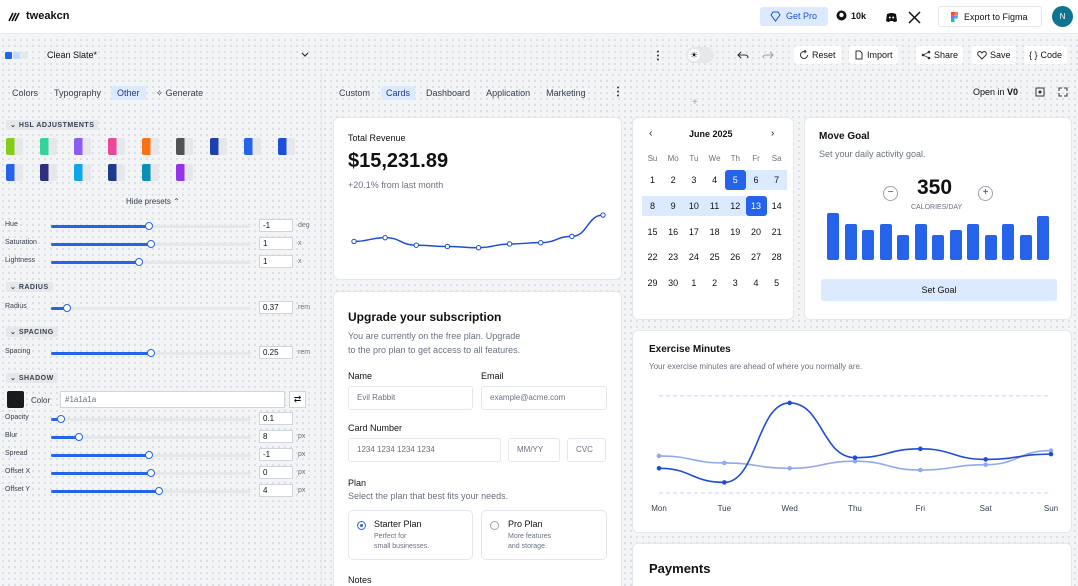 The height and width of the screenshot is (586, 1078). Describe the element at coordinates (777, 180) in the screenshot. I see `calendar-day: 7` at that location.